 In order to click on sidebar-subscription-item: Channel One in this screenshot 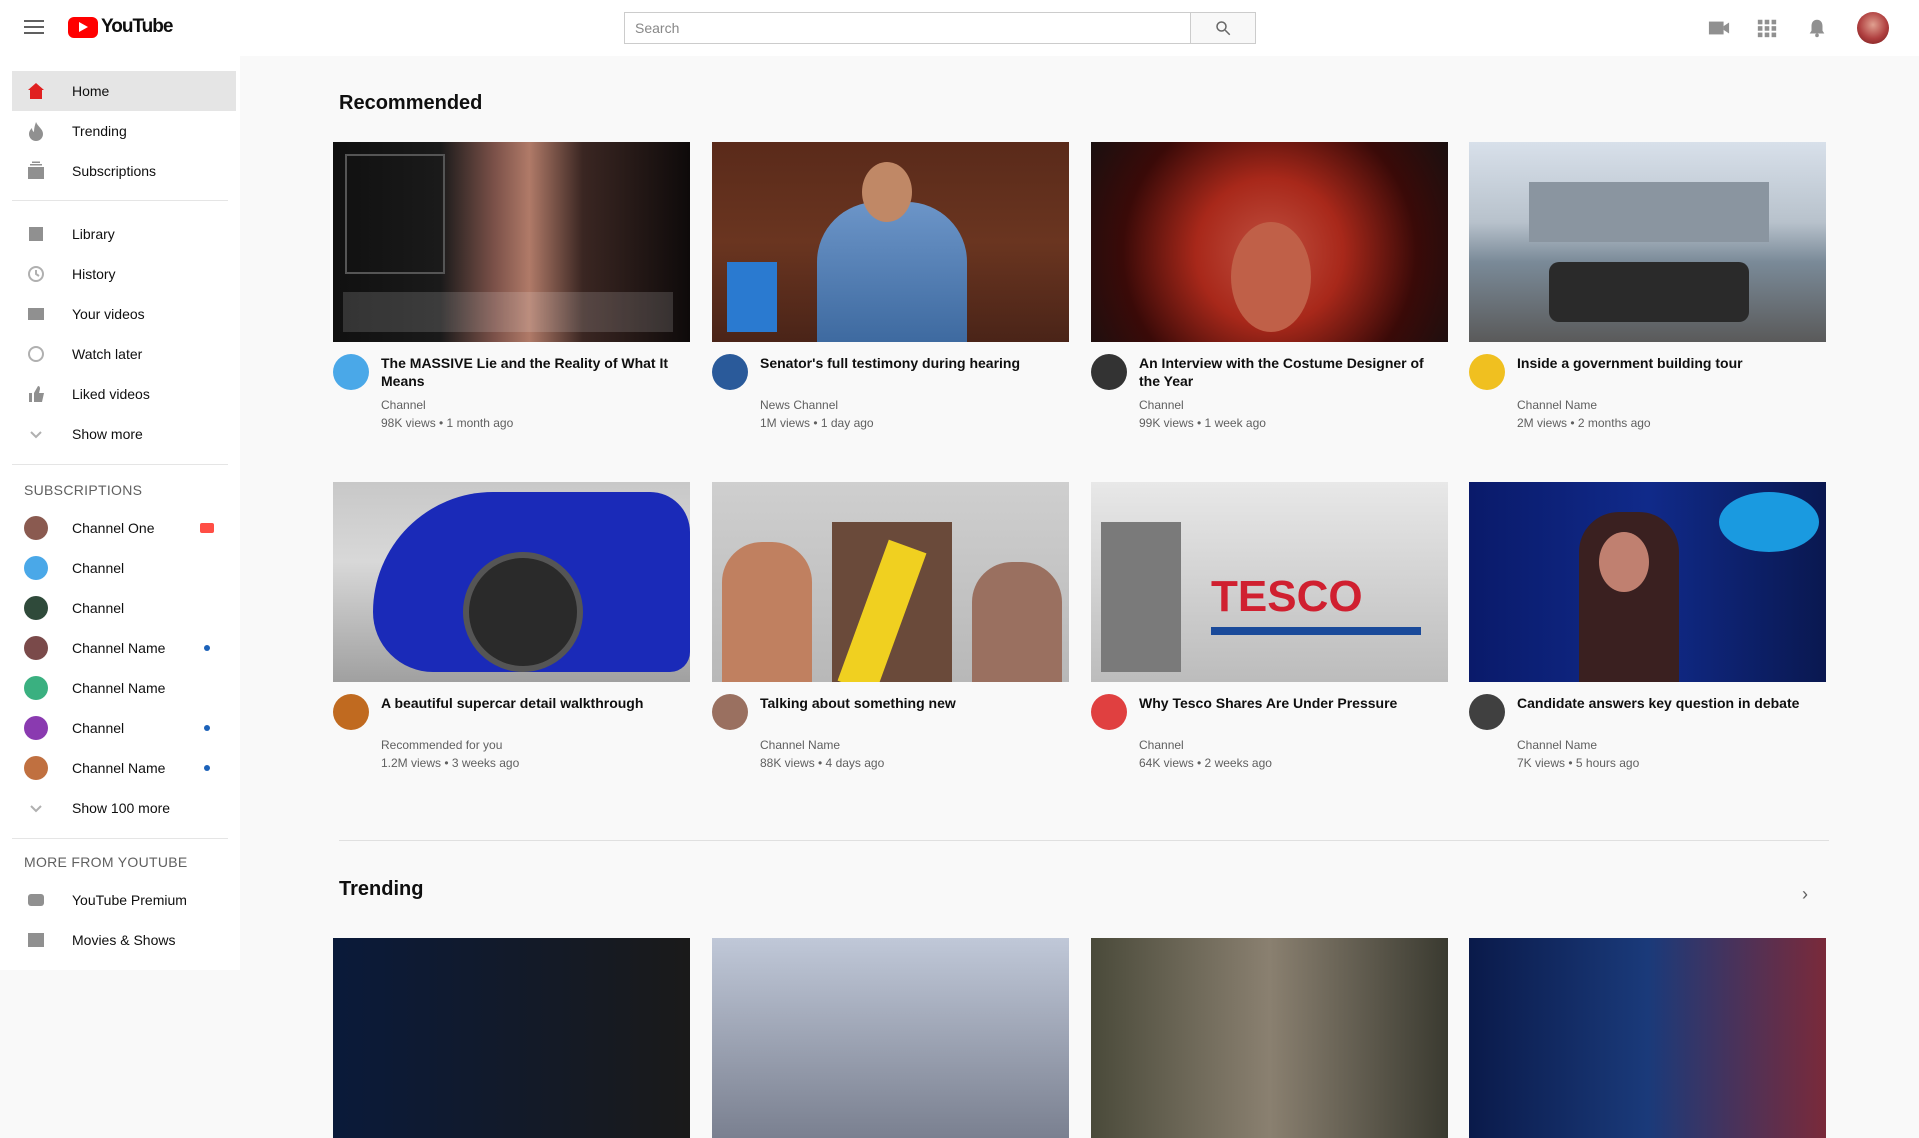, I will do `click(124, 528)`.